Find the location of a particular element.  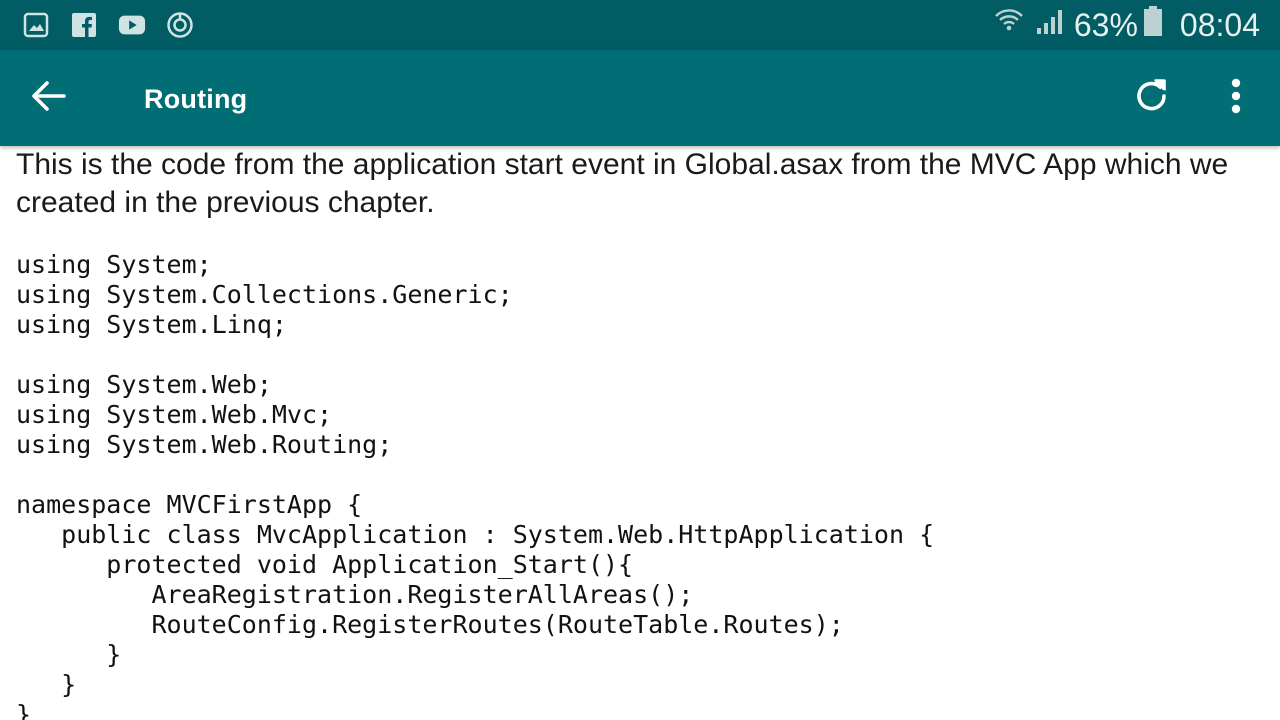

sync-icon is located at coordinates (180, 25).